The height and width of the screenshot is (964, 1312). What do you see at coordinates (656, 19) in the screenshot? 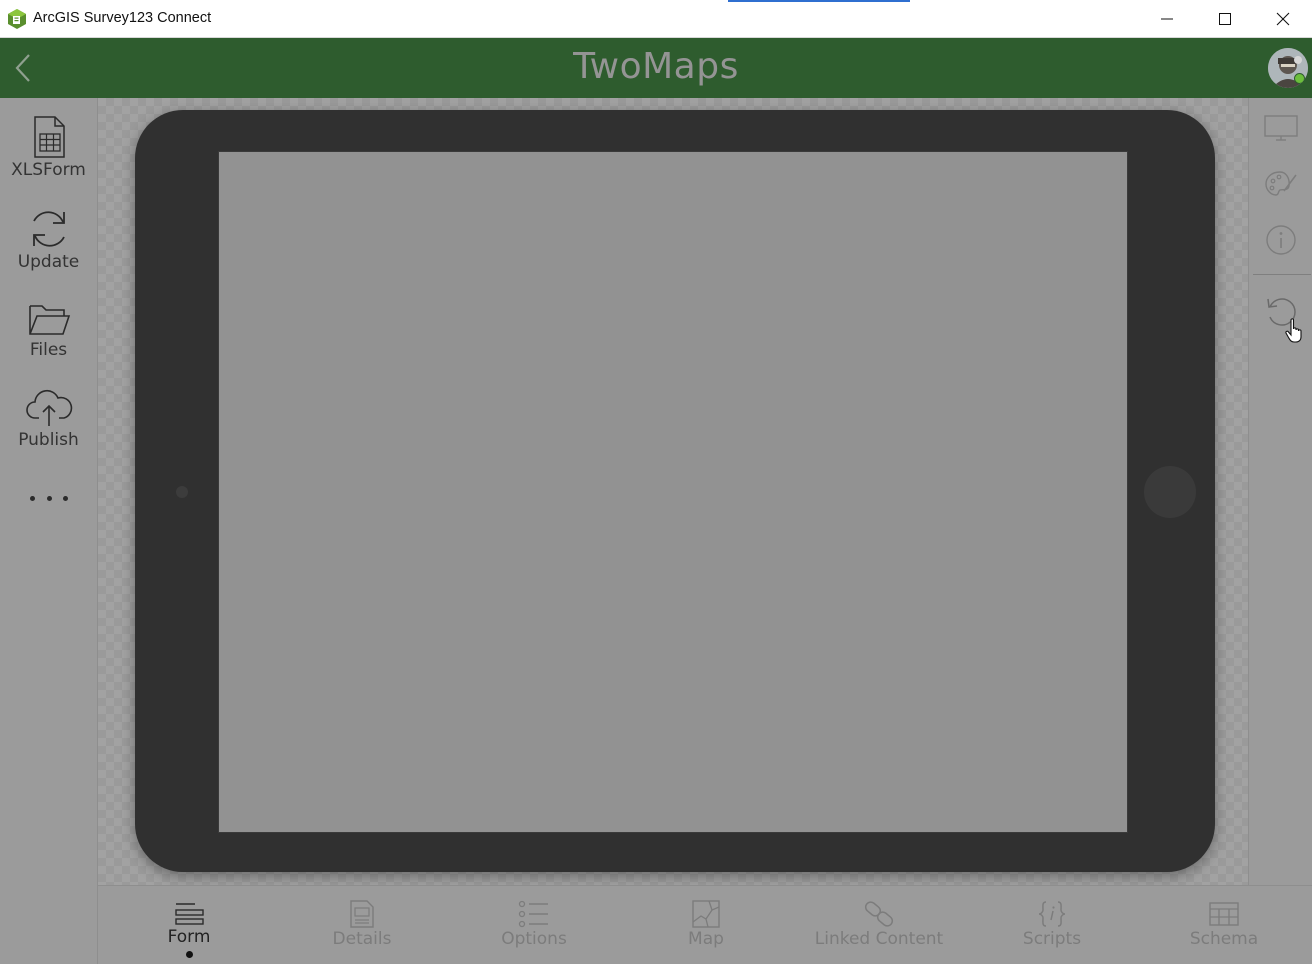
I see `window-titlebar: ArcGIS Survey123 Connect` at bounding box center [656, 19].